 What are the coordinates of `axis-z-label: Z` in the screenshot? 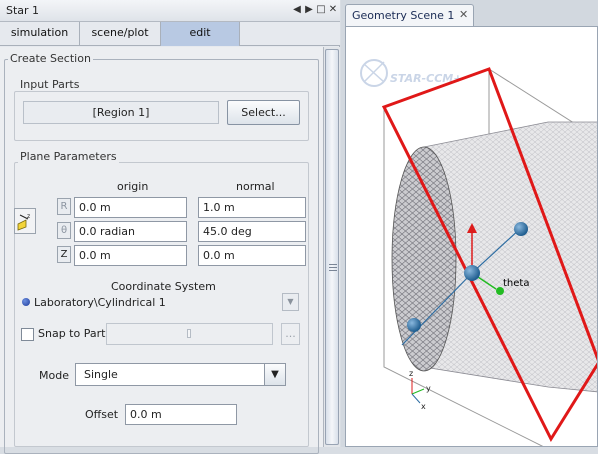 It's located at (64, 254).